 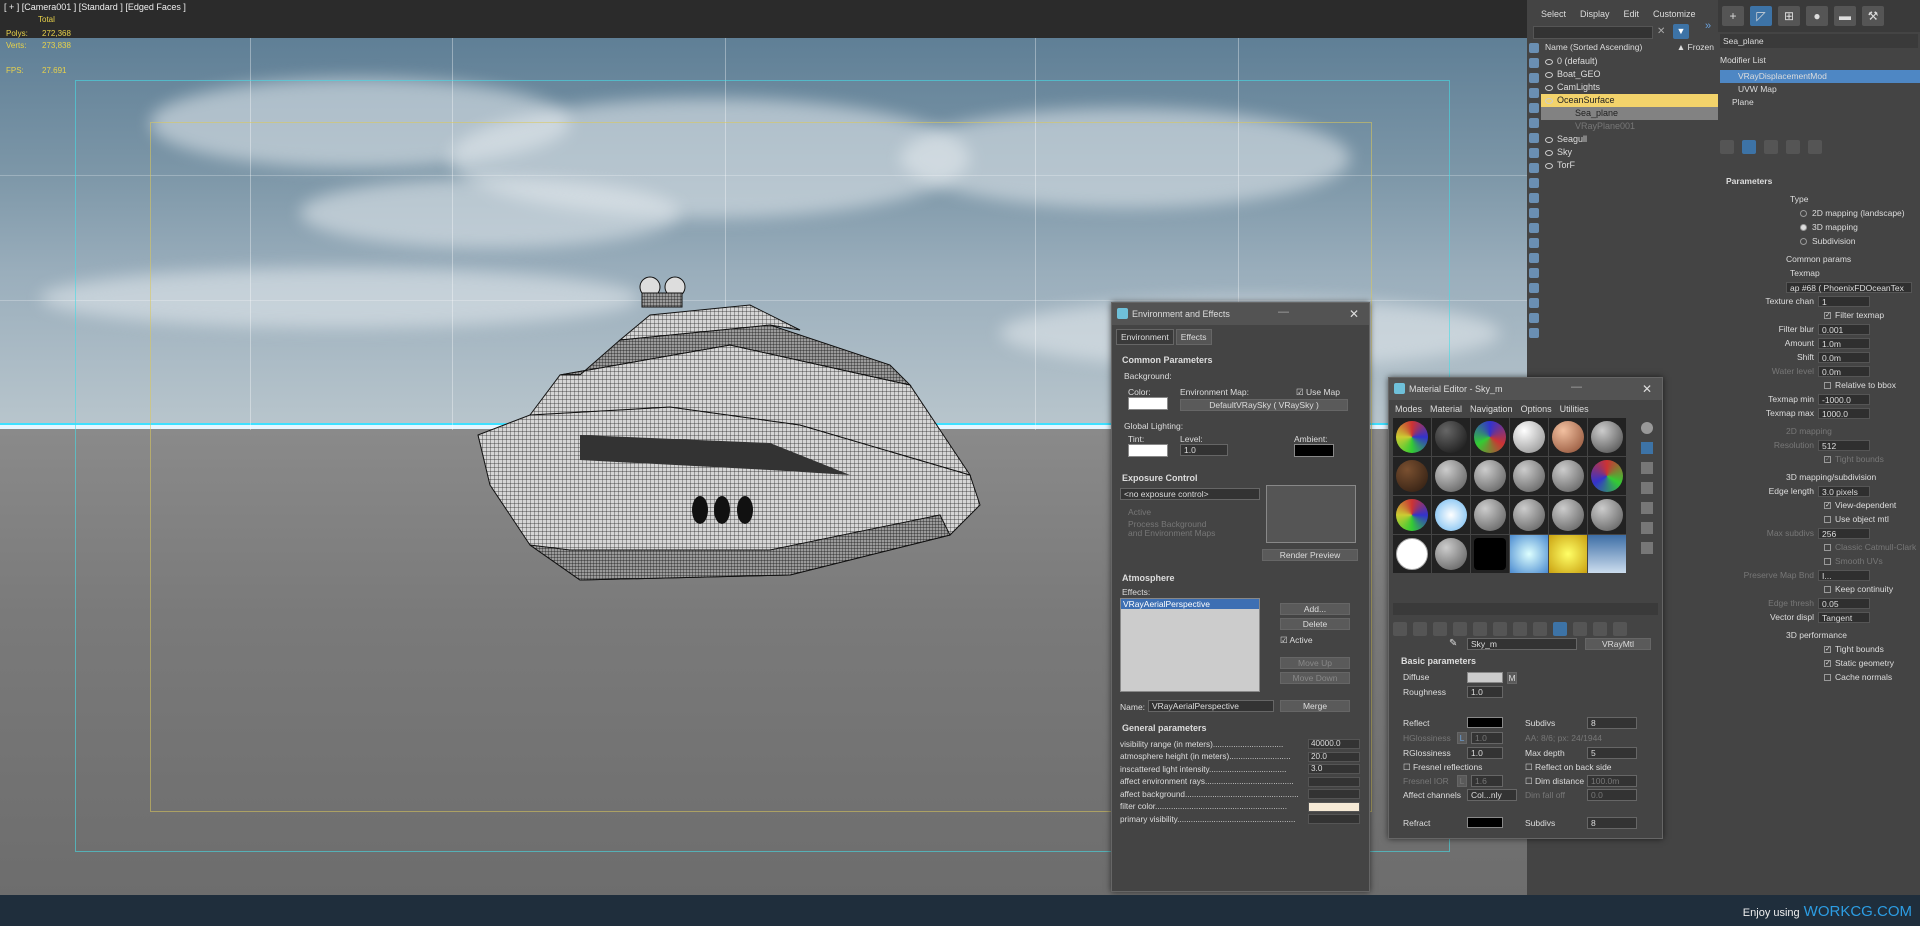 I want to click on radio-subdivision: Subdivision, so click(x=1820, y=241).